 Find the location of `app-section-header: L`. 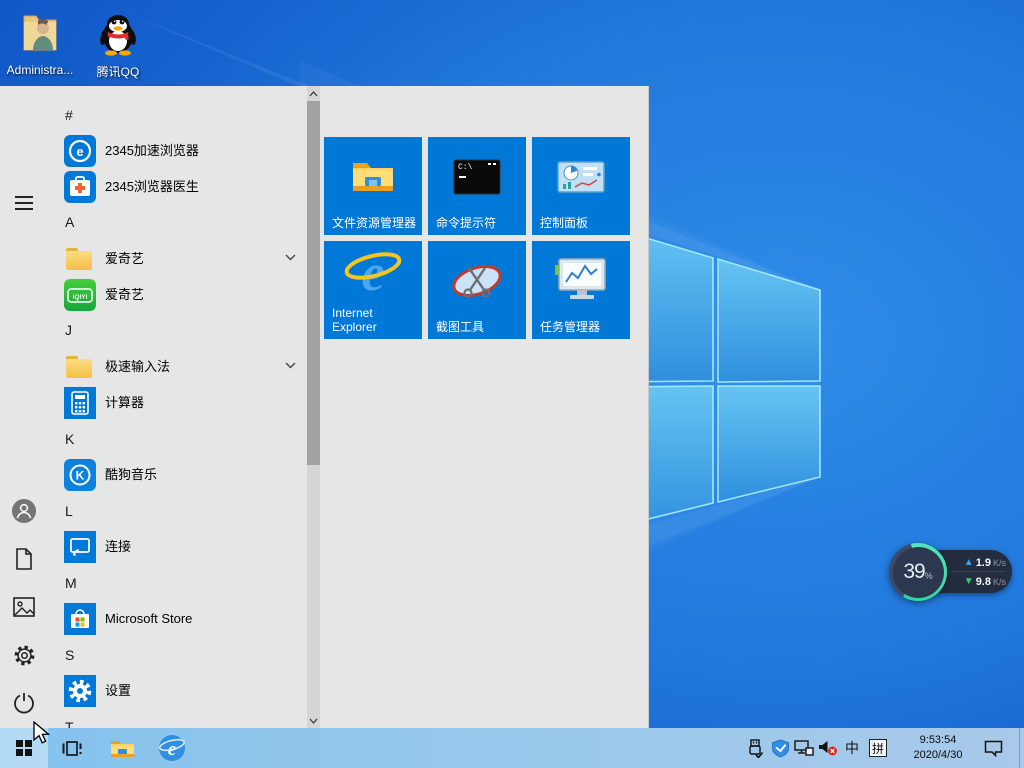

app-section-header: L is located at coordinates (69, 511).